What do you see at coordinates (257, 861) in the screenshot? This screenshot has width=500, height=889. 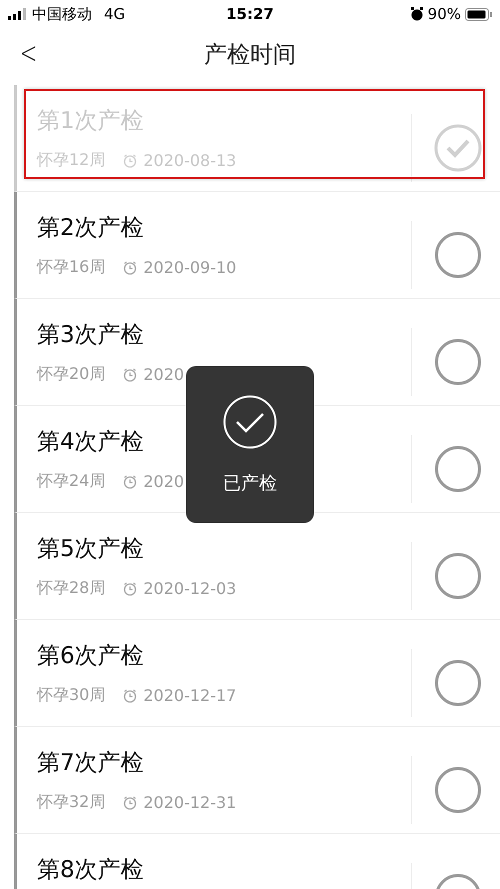 I see `visit-row: 第8次产检` at bounding box center [257, 861].